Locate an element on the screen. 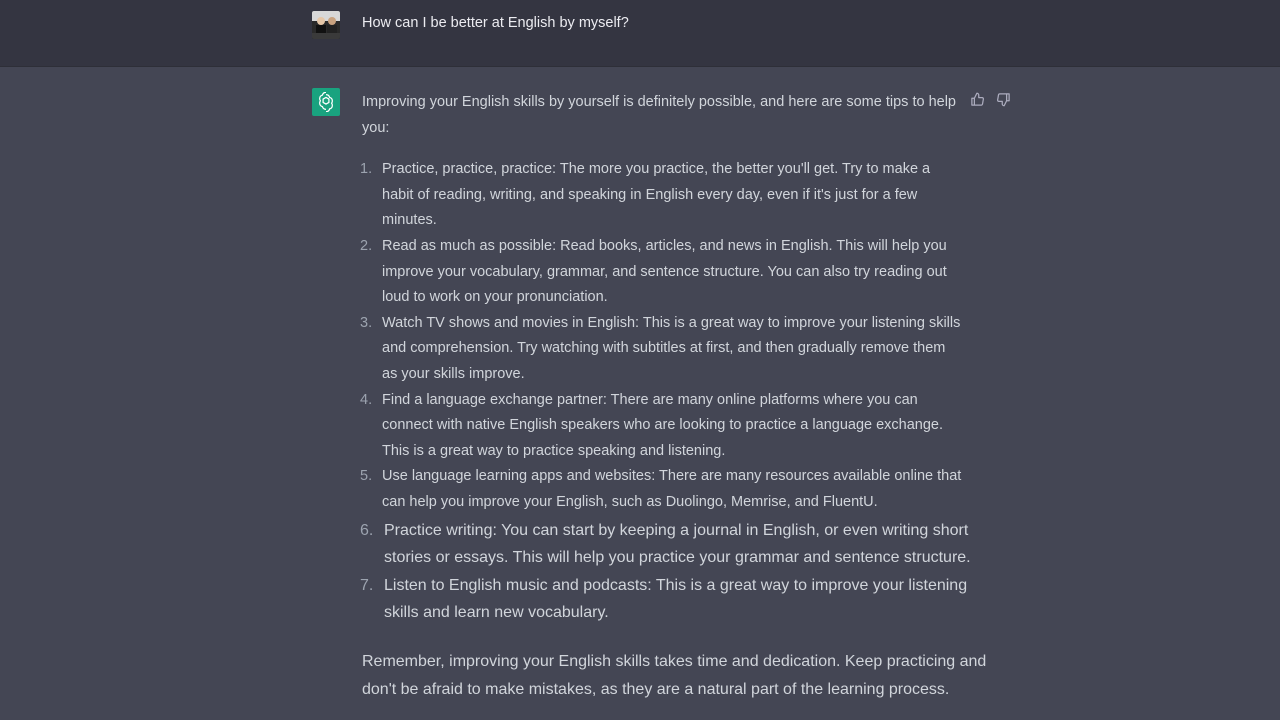 This screenshot has height=720, width=1280. assistant-avatar is located at coordinates (326, 102).